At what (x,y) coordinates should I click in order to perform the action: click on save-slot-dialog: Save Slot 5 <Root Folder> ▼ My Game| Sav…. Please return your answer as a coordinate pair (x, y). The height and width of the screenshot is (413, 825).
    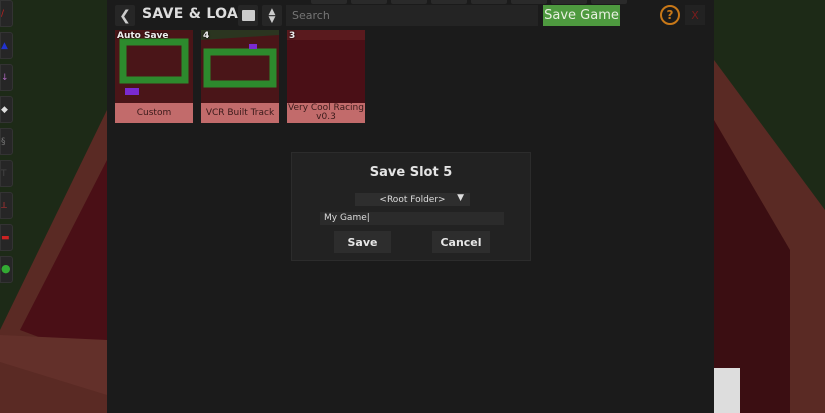
    Looking at the image, I should click on (411, 206).